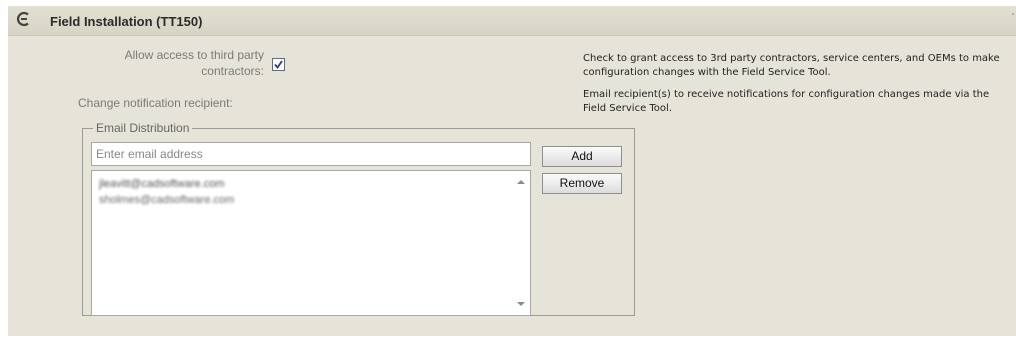 Image resolution: width=1016 pixels, height=342 pixels. I want to click on access-label: Allow access to third party contractors:, so click(194, 63).